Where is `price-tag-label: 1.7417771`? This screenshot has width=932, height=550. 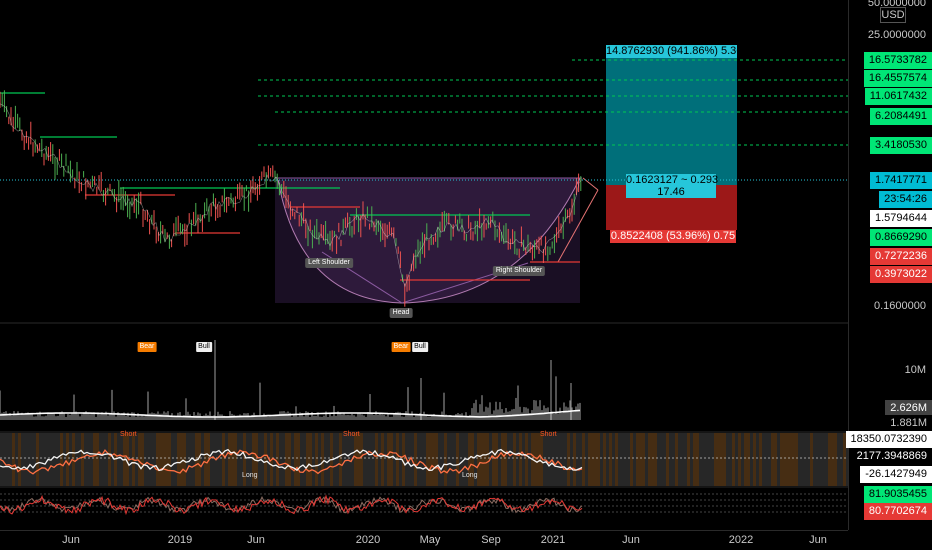 price-tag-label: 1.7417771 is located at coordinates (901, 180).